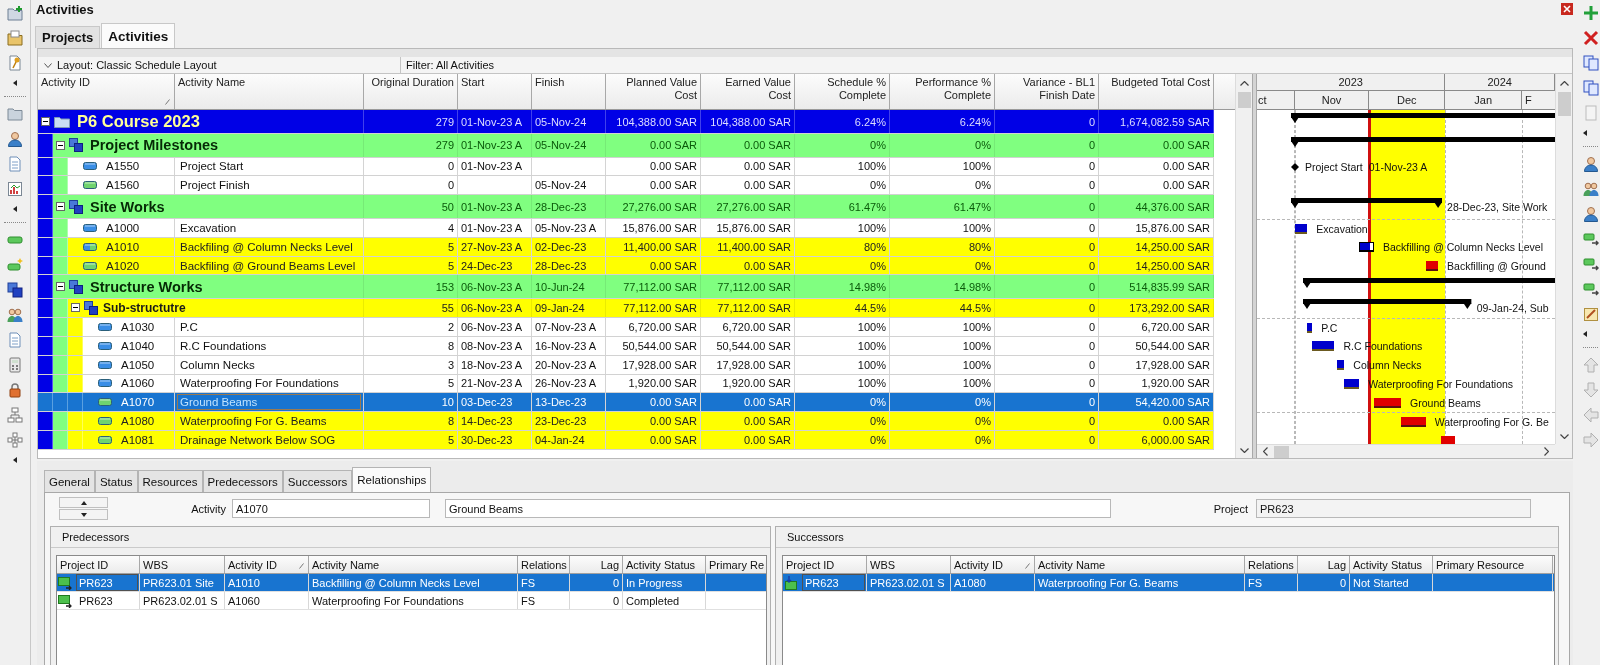 This screenshot has width=1600, height=665. I want to click on column-header: Original Duration, so click(411, 91).